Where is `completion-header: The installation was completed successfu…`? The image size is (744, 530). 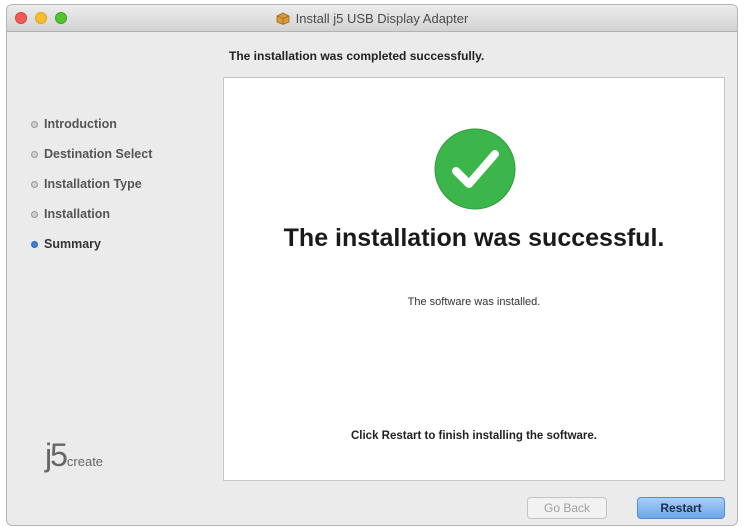
completion-header: The installation was completed successfu… is located at coordinates (357, 56).